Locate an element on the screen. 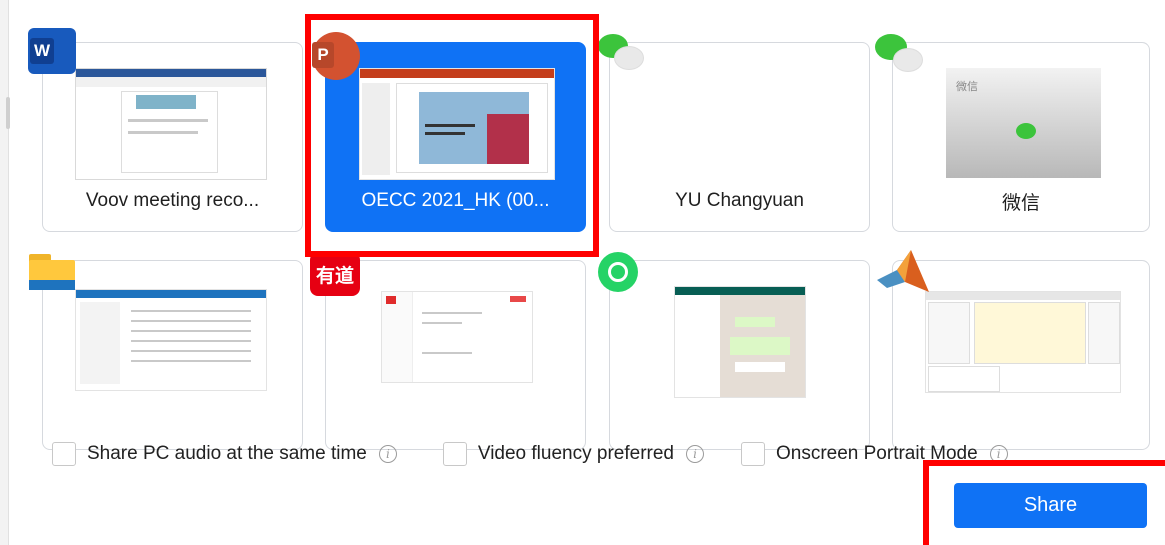  wechat-thumb-title: 微信 is located at coordinates (967, 87).